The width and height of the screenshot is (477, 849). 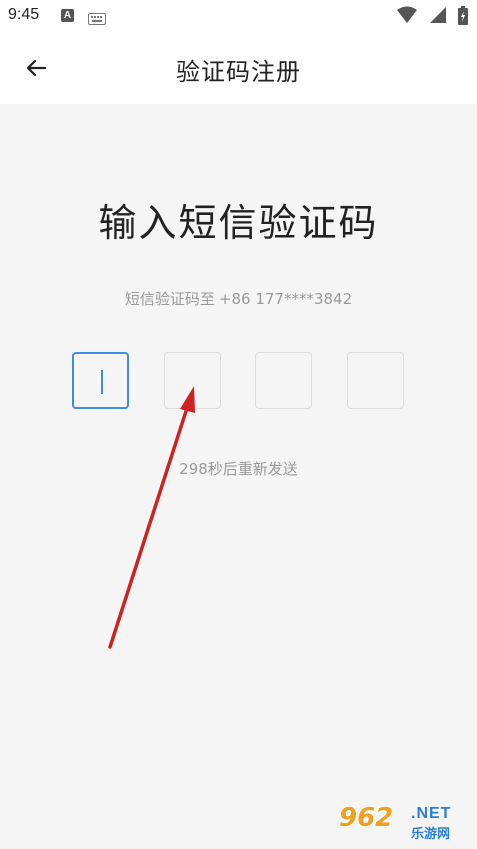 I want to click on watermark: 962 .NET 乐游网, so click(x=405, y=823).